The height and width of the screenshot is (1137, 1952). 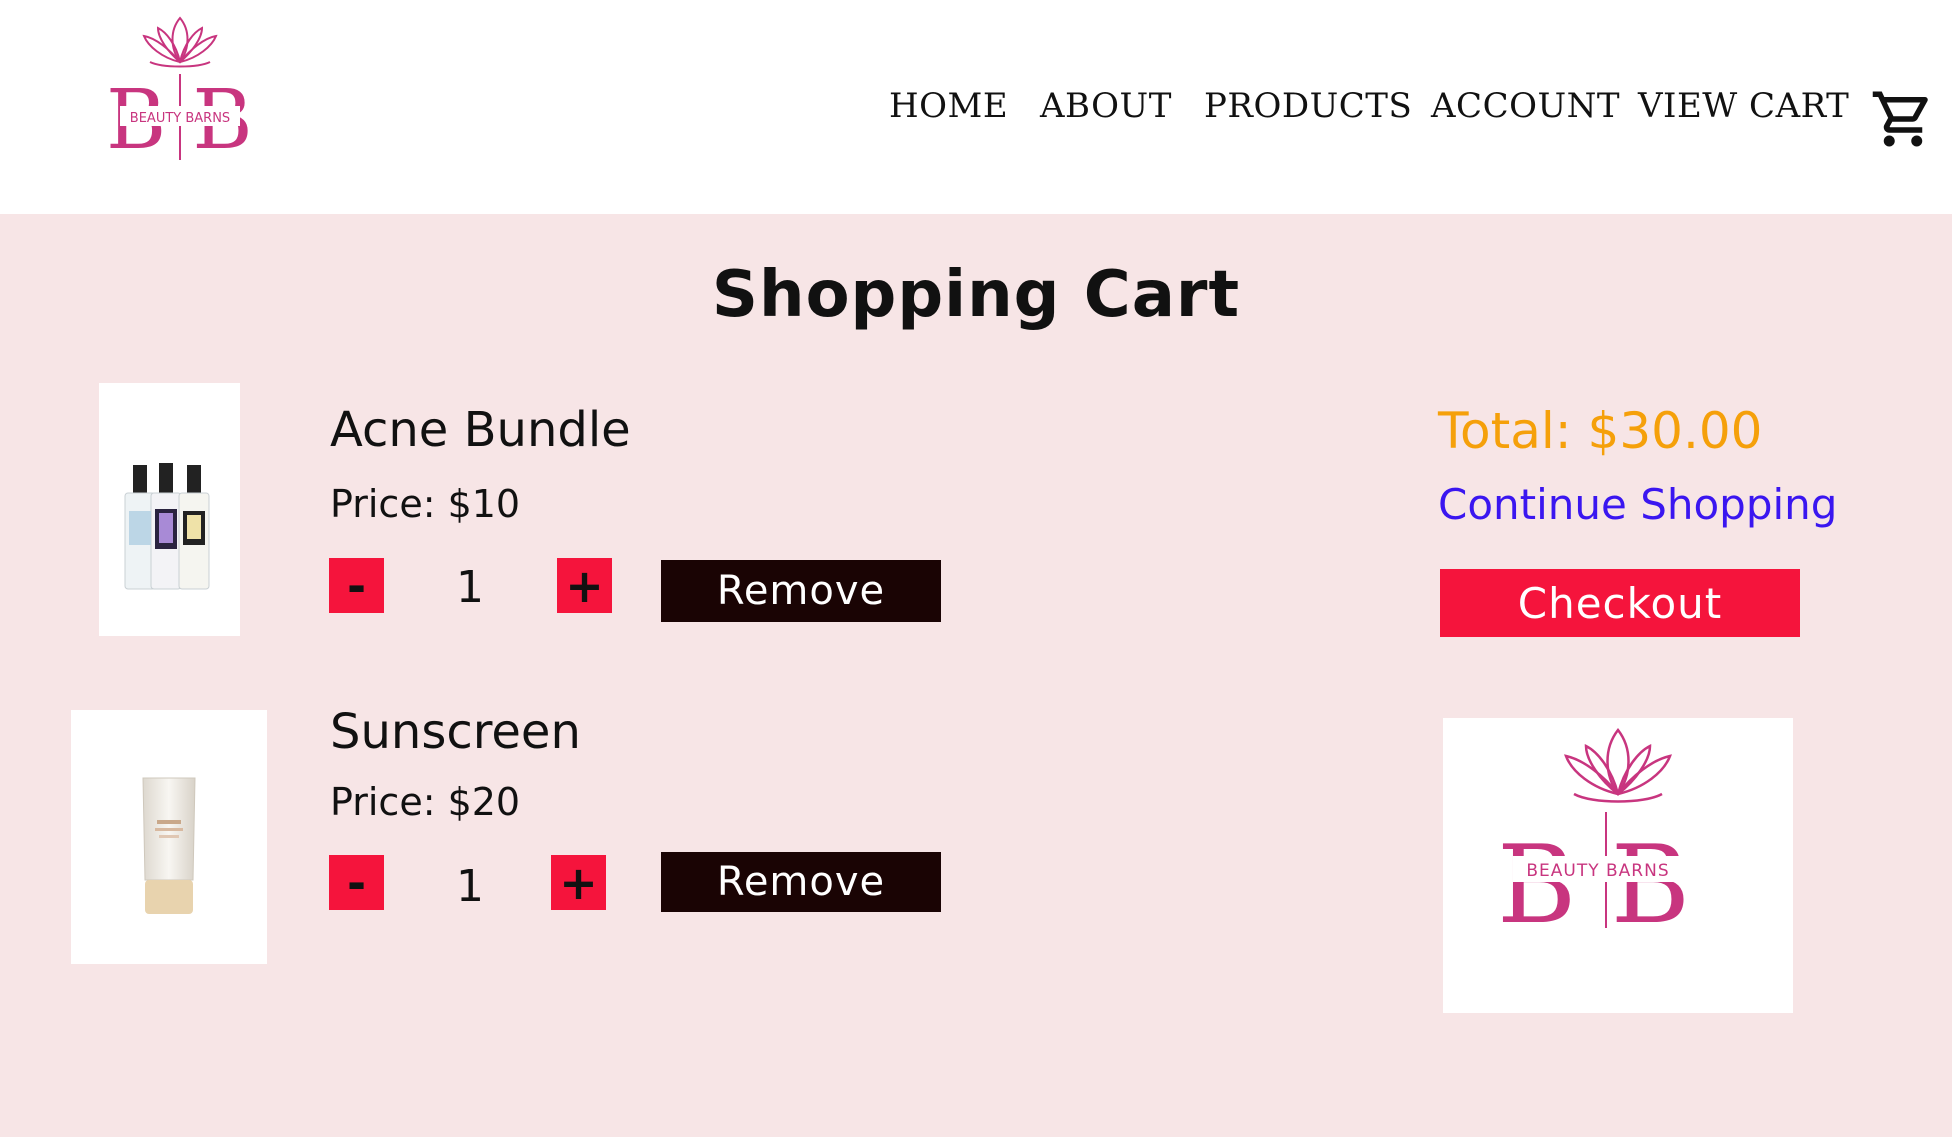 What do you see at coordinates (425, 802) in the screenshot?
I see `product-price: Price: $20` at bounding box center [425, 802].